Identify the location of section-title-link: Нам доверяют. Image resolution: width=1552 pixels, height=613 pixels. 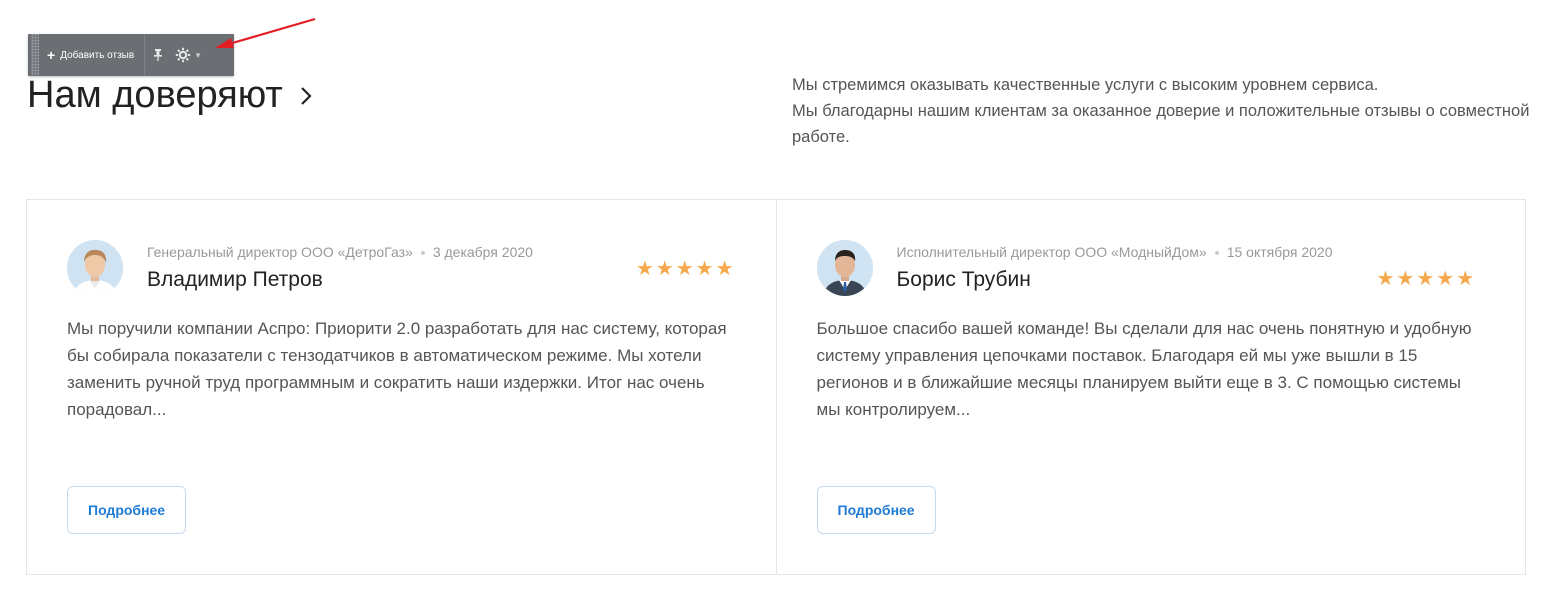
(170, 95).